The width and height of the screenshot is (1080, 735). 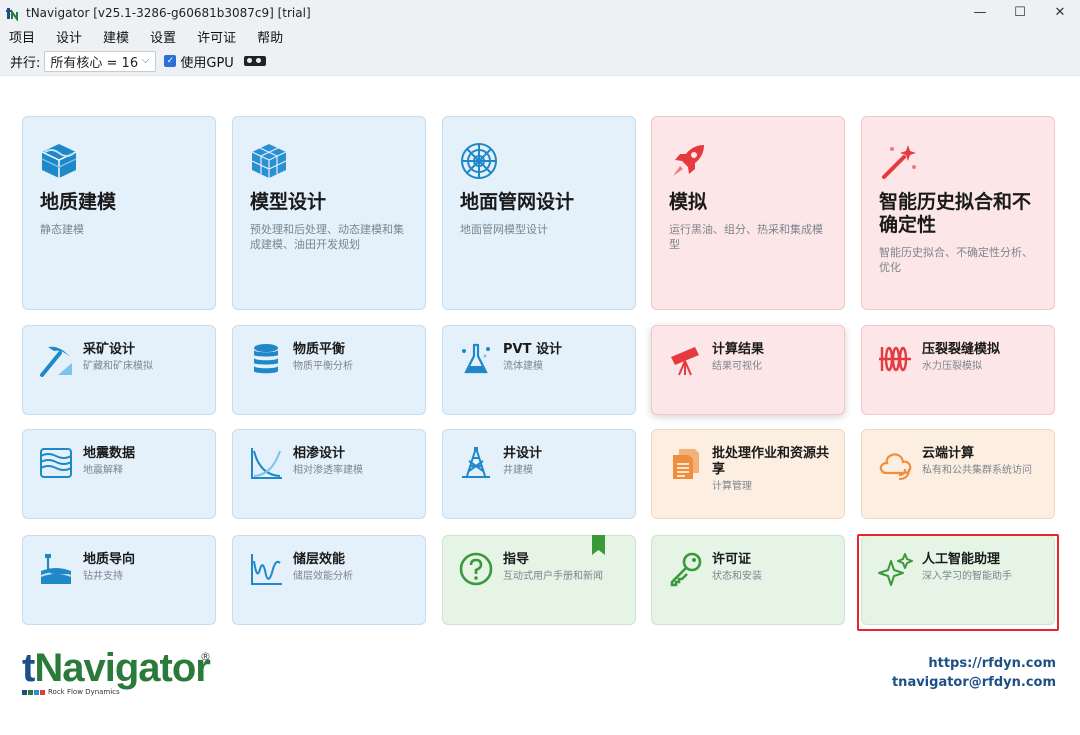 I want to click on drilling-rig-icon, so click(x=476, y=463).